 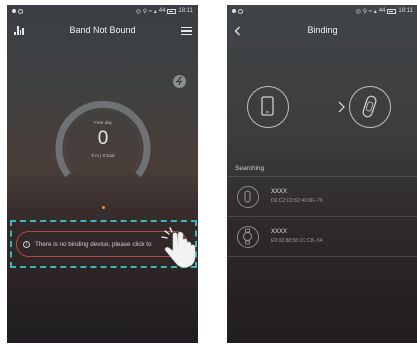 I want to click on page-title: Band Not Bound, so click(x=102, y=30).